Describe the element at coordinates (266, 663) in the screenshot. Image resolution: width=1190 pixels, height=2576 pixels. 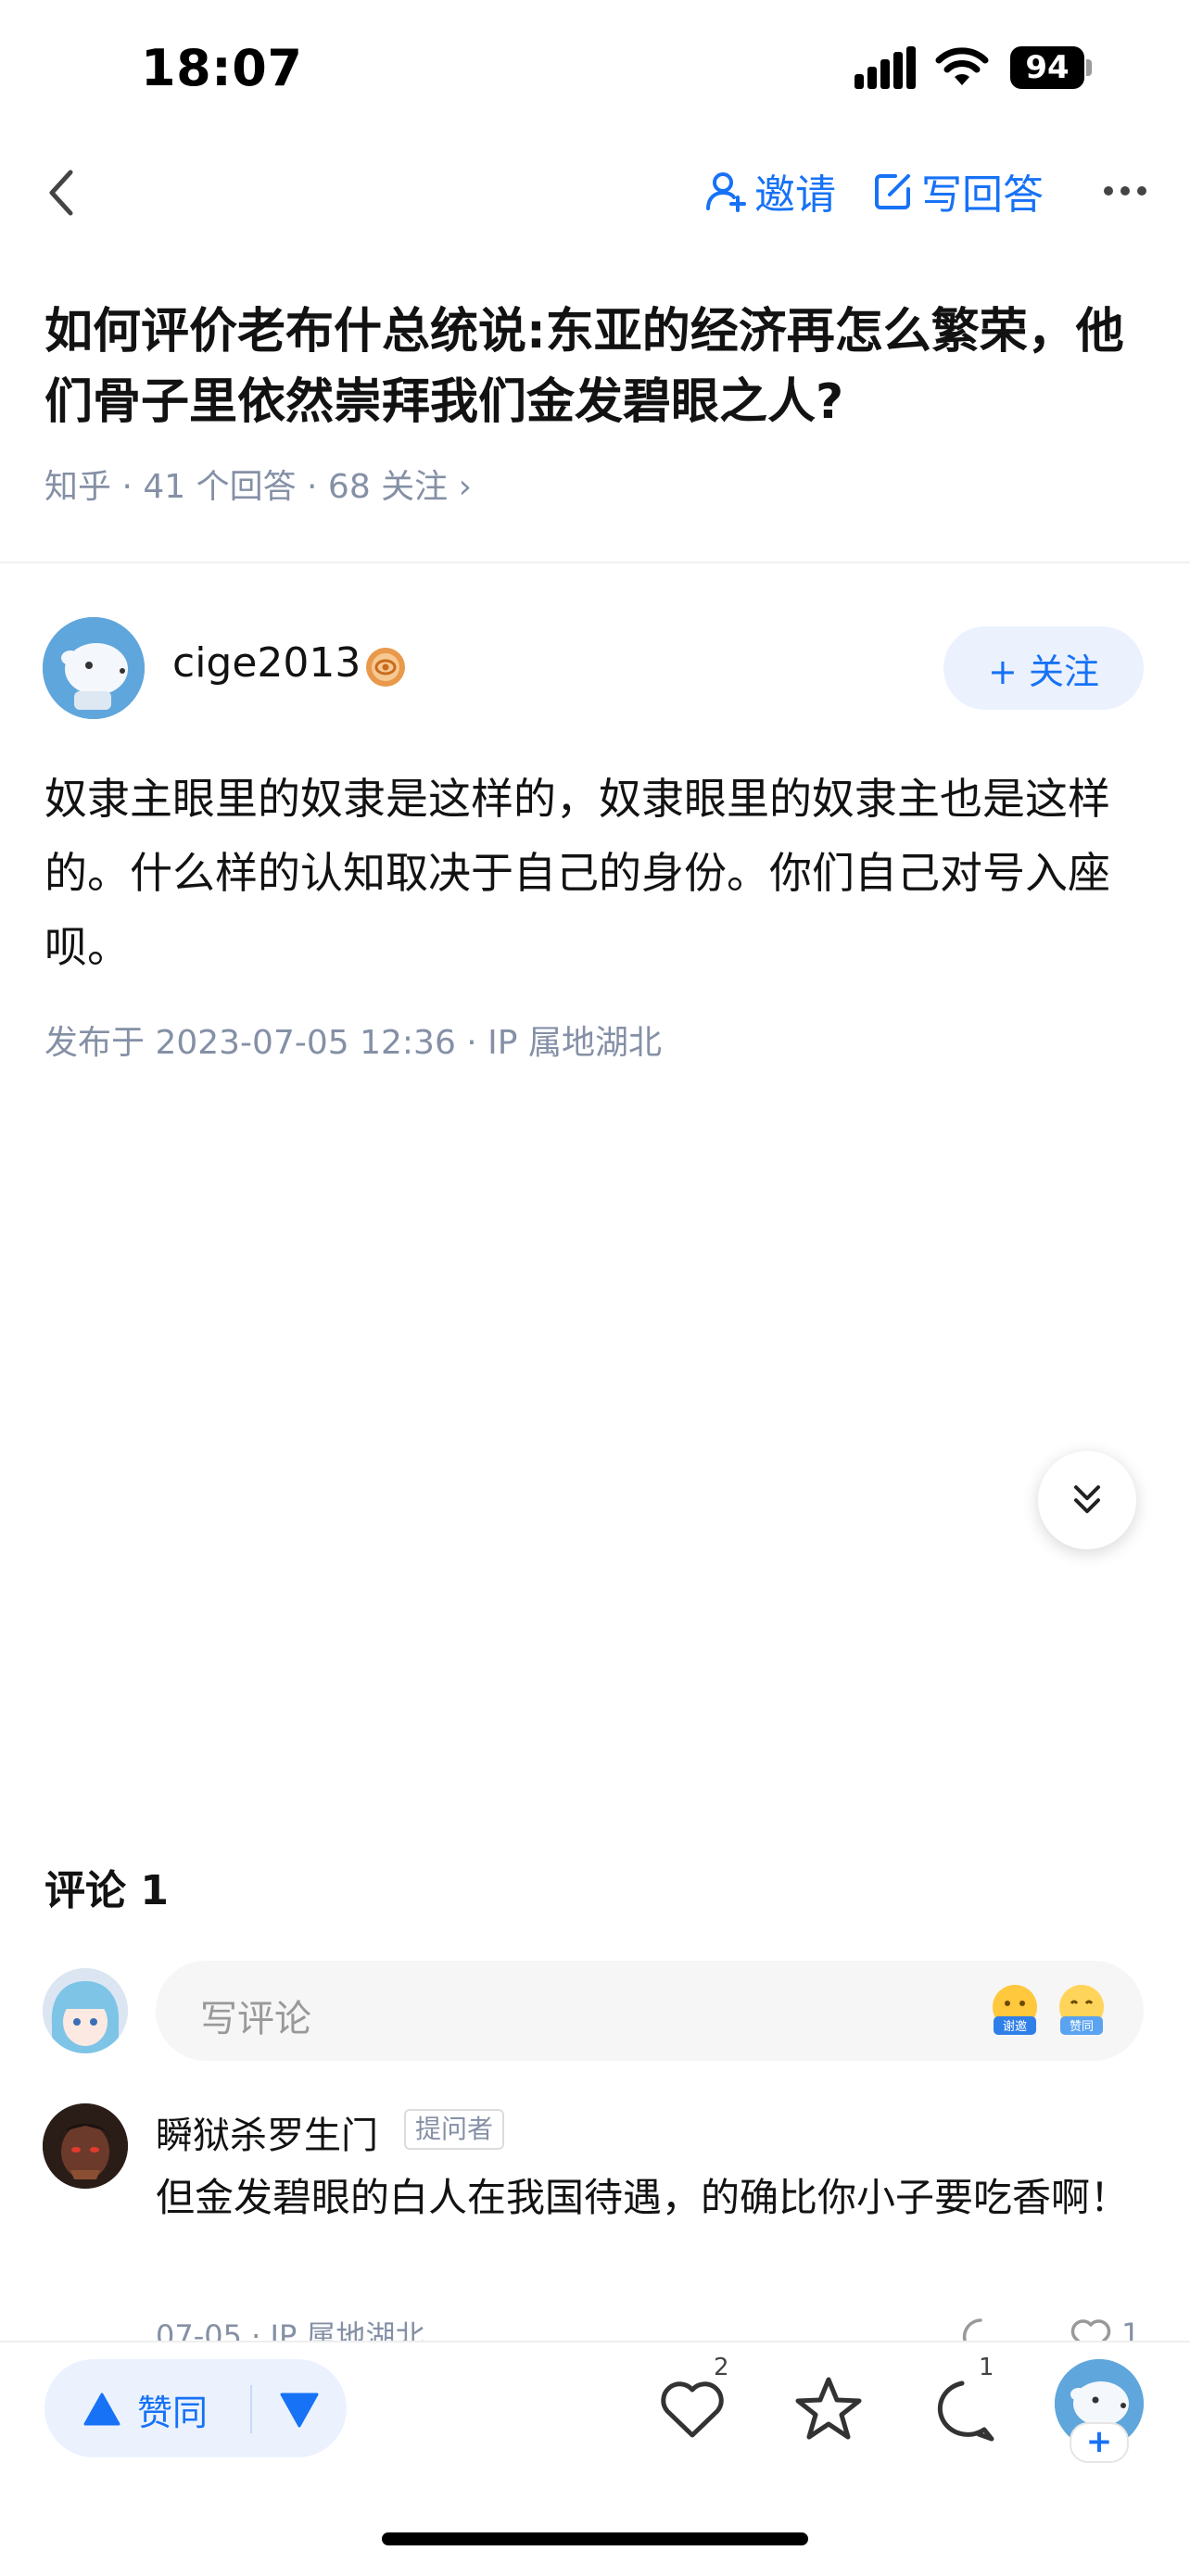
I see `author-name: cige2013` at that location.